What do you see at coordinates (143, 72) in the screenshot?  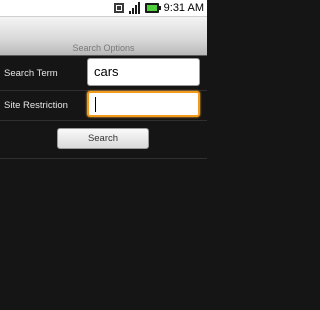 I see `search-term-input: cars` at bounding box center [143, 72].